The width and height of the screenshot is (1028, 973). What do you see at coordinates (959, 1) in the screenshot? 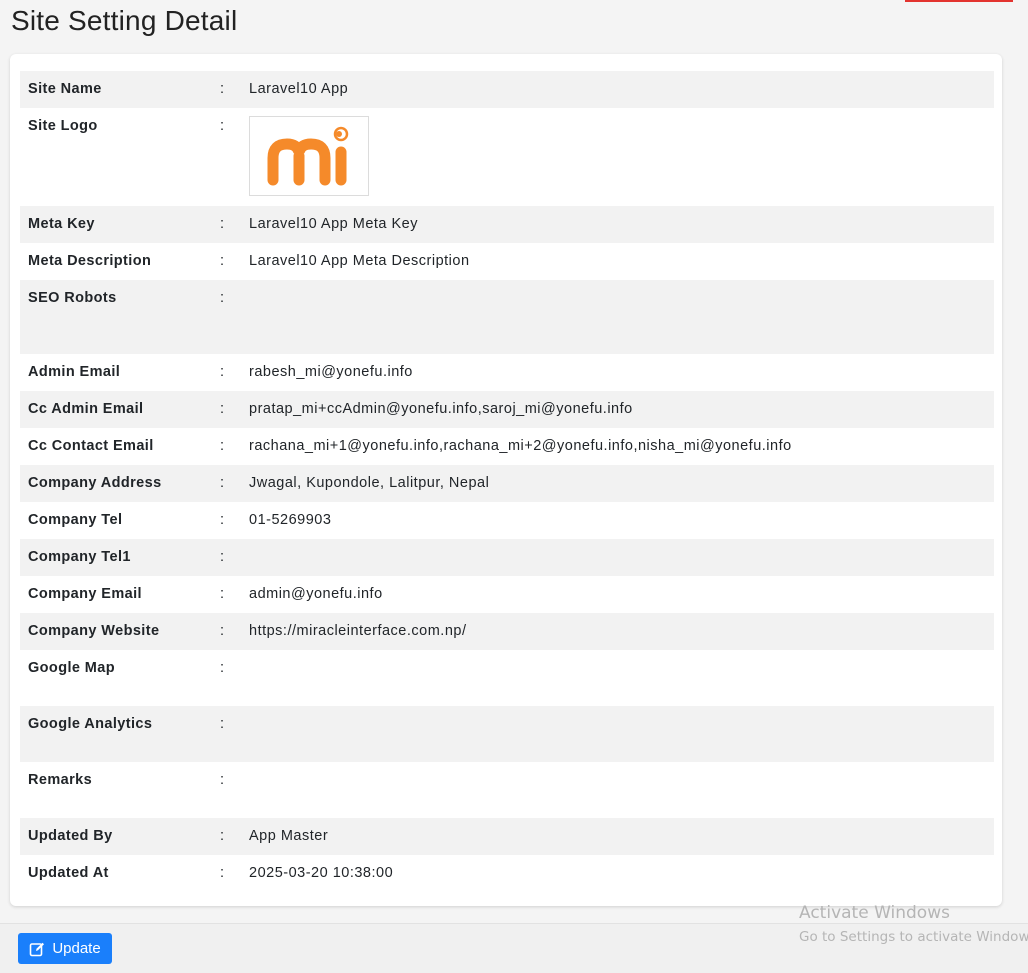
I see `top-accent-bar` at bounding box center [959, 1].